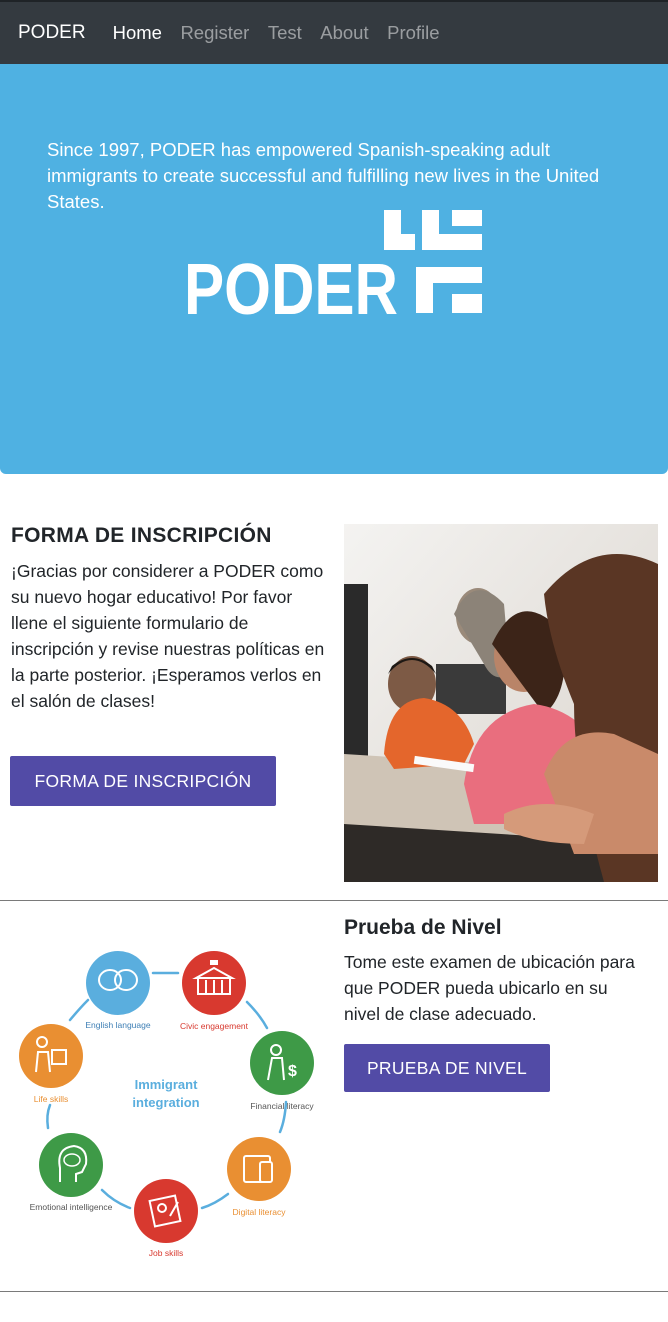 This screenshot has width=668, height=1322. Describe the element at coordinates (166, 1253) in the screenshot. I see `wheel-label-job: Job skills` at that location.